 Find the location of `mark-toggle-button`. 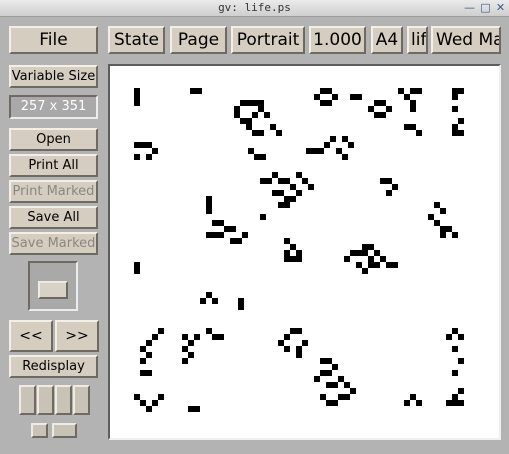

mark-toggle-button is located at coordinates (39, 430).